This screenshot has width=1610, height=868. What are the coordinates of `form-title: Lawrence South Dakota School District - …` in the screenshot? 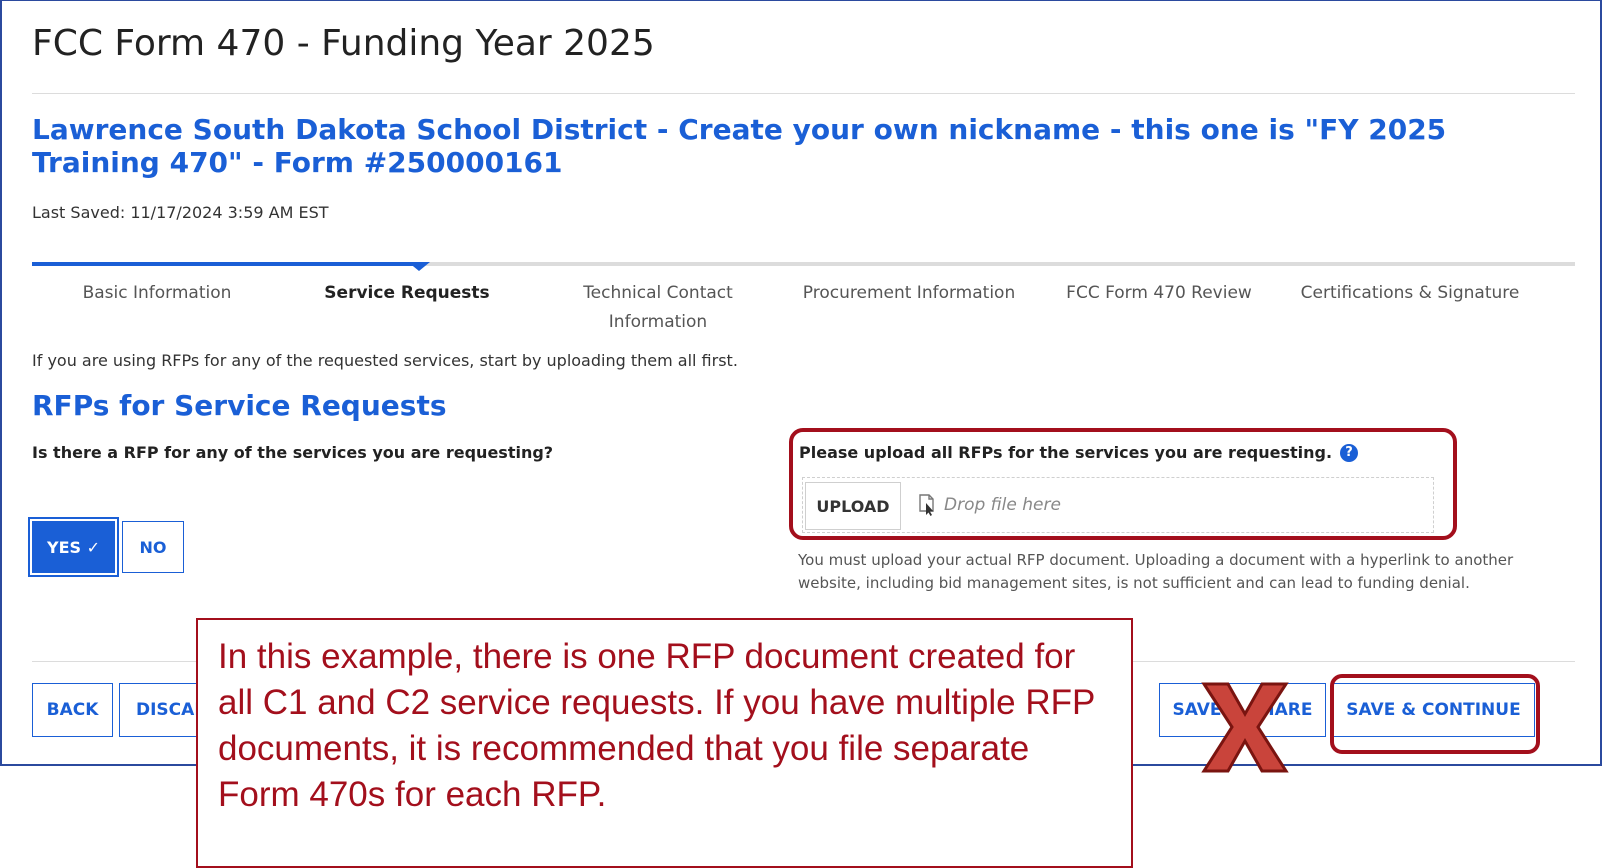 It's located at (739, 146).